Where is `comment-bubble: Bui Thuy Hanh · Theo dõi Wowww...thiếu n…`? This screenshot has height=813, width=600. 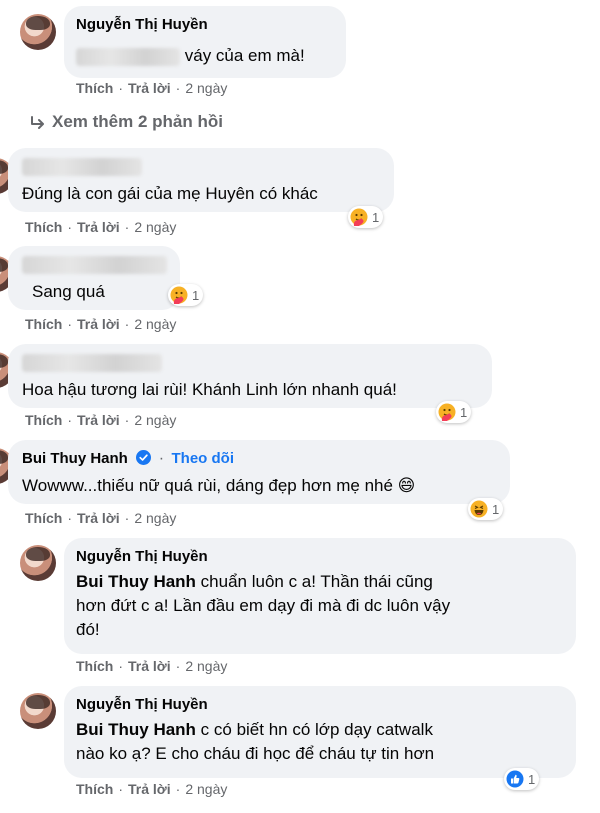
comment-bubble: Bui Thuy Hanh · Theo dõi Wowww...thiếu n… is located at coordinates (259, 472).